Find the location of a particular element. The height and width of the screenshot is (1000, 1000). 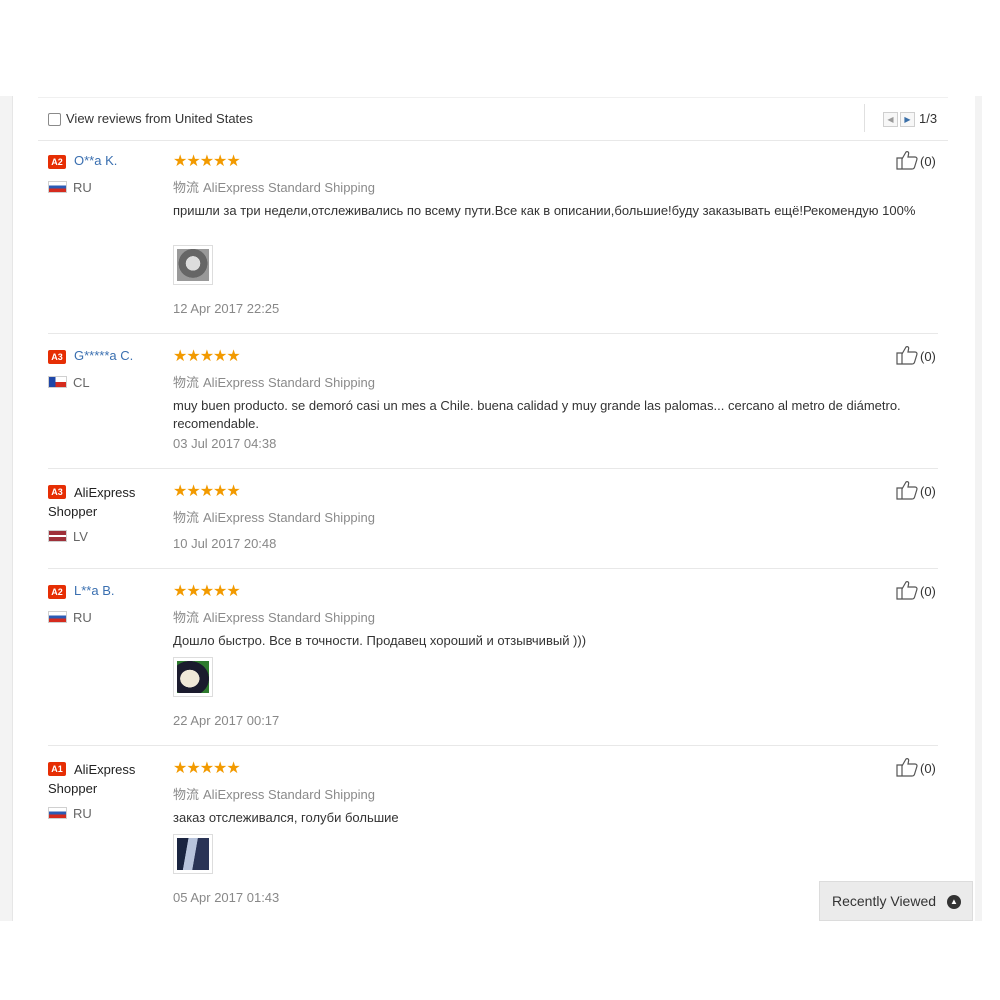

recently-viewed-label: Recently Viewed is located at coordinates (884, 901).